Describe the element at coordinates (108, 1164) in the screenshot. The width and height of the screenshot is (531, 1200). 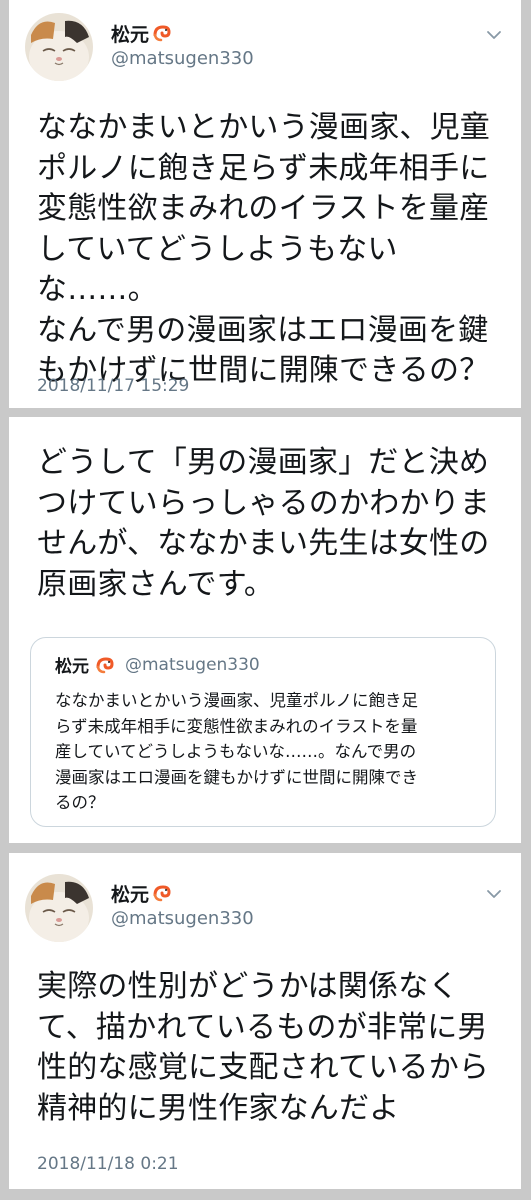
I see `tweet-timestamp: 2018/11/18 0:21` at that location.